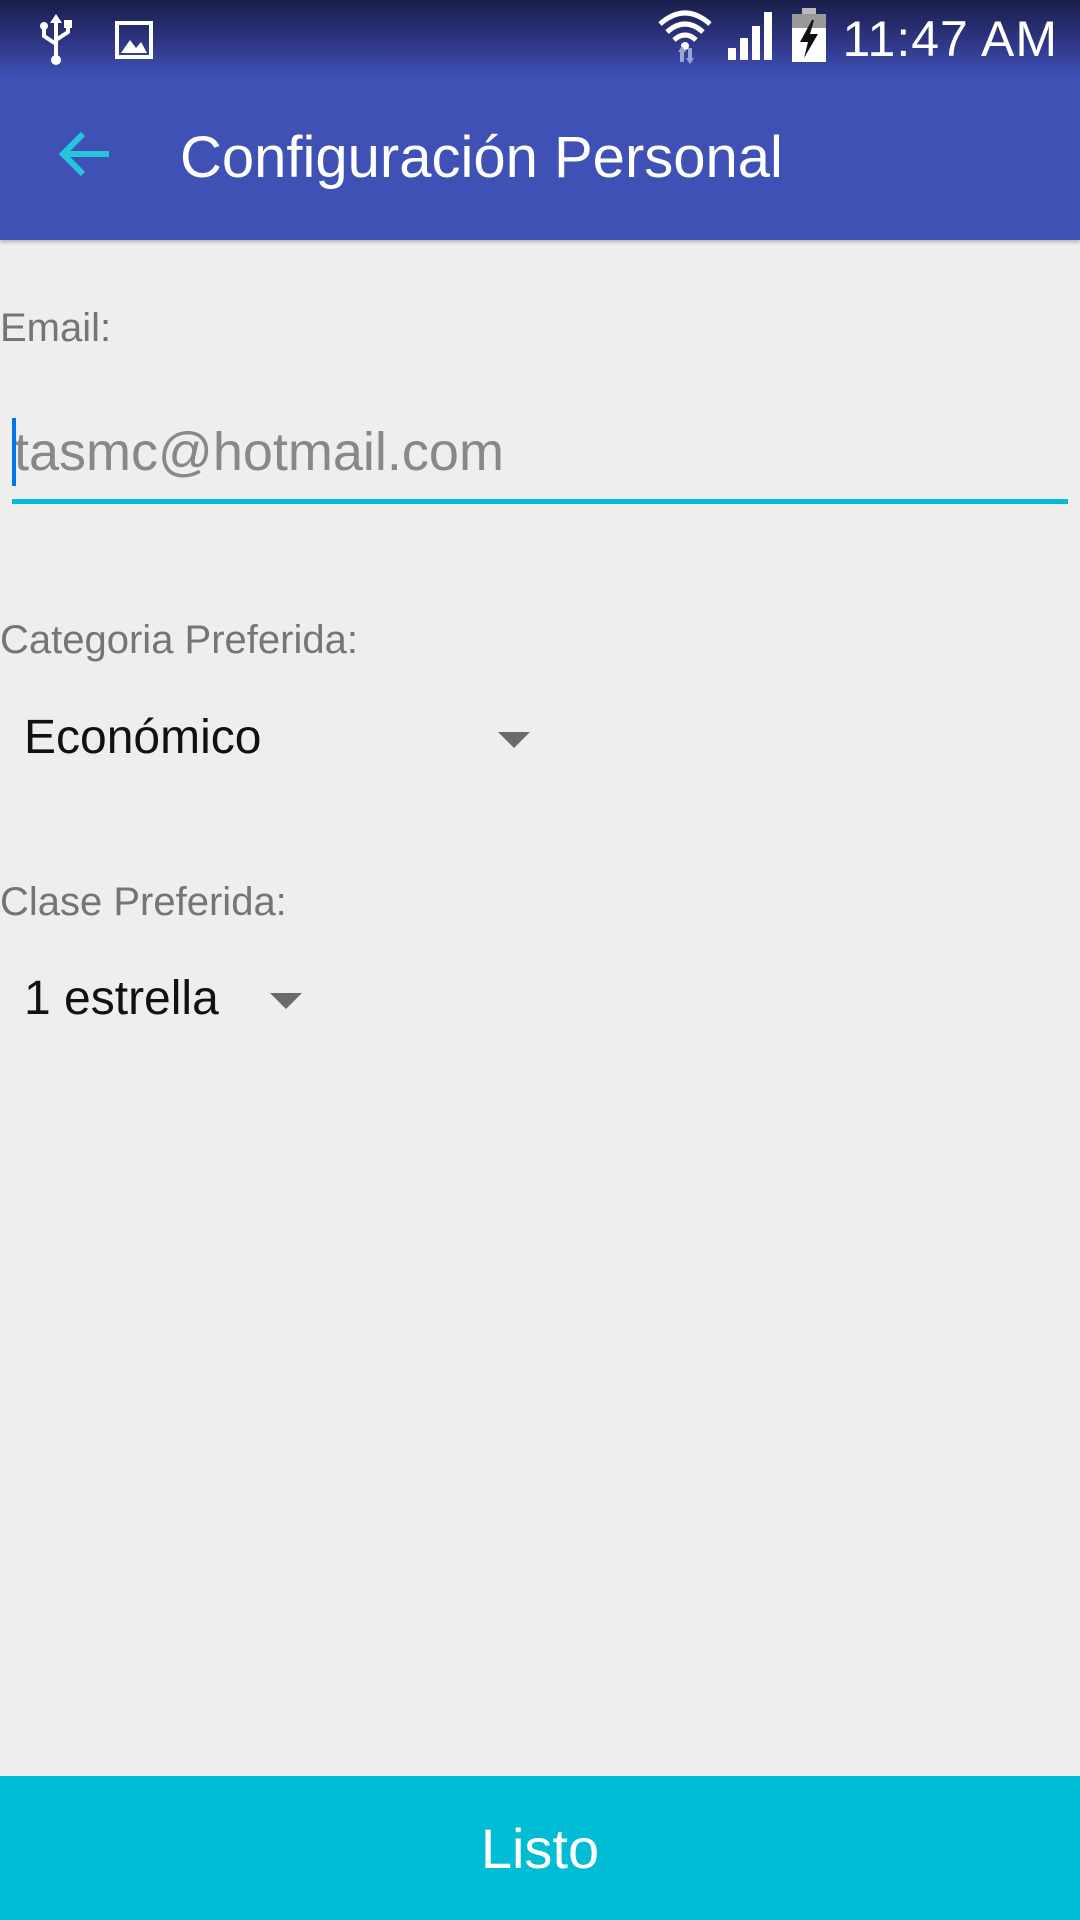 This screenshot has height=1920, width=1080. I want to click on app-bar: Configuración Personal, so click(540, 158).